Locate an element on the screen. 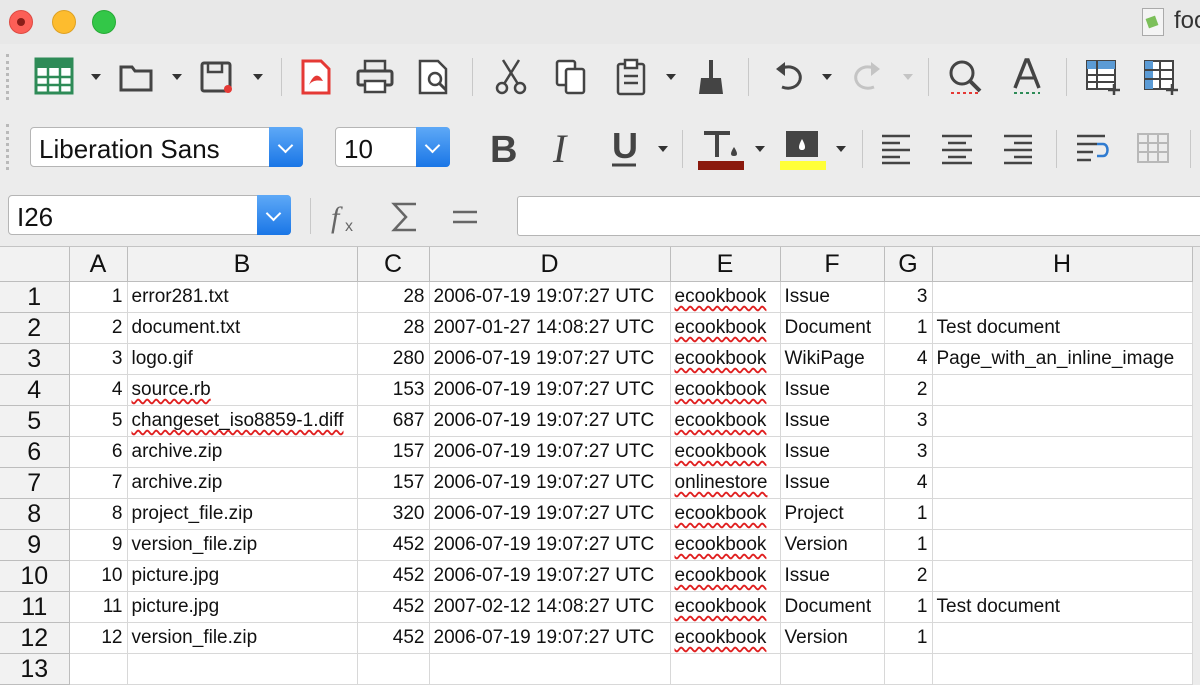 The image size is (1200, 685). cell-h: Test document is located at coordinates (1062, 328).